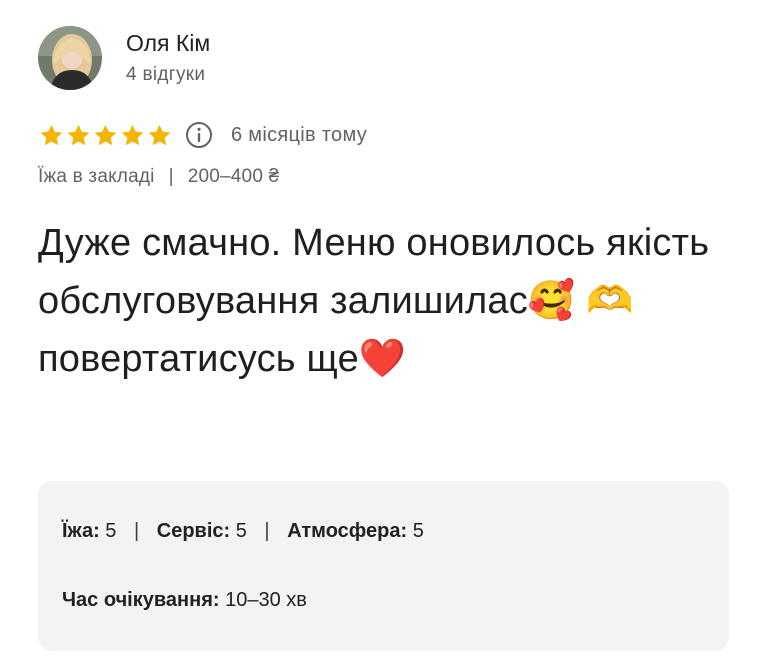 This screenshot has width=768, height=670. I want to click on author-reviews-count: 4 відгуки, so click(165, 75).